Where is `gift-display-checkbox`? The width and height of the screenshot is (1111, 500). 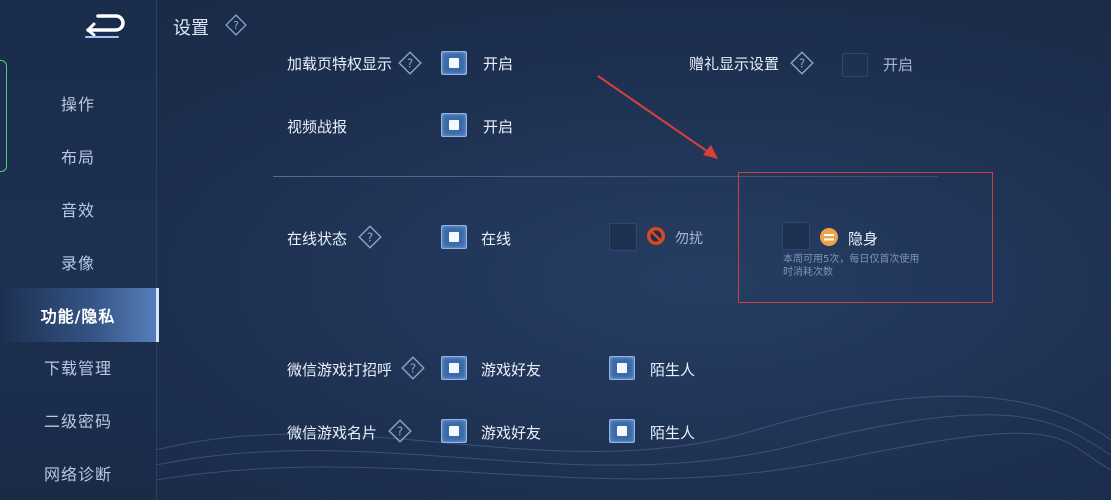
gift-display-checkbox is located at coordinates (855, 65).